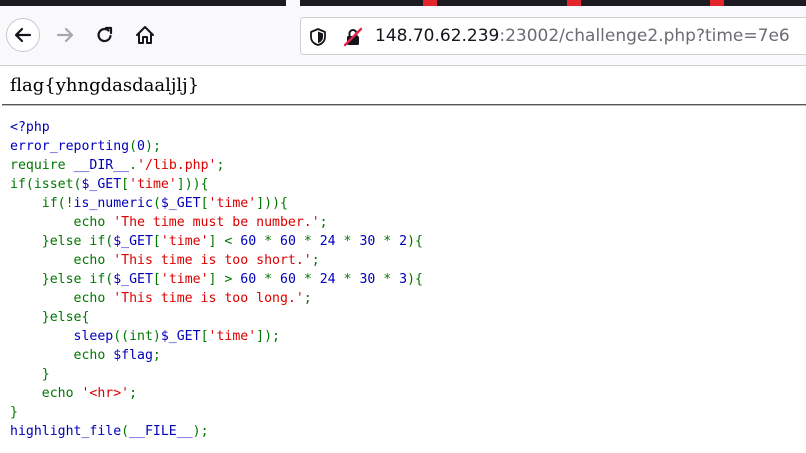  What do you see at coordinates (66, 431) in the screenshot?
I see `code-token: highlight_file` at bounding box center [66, 431].